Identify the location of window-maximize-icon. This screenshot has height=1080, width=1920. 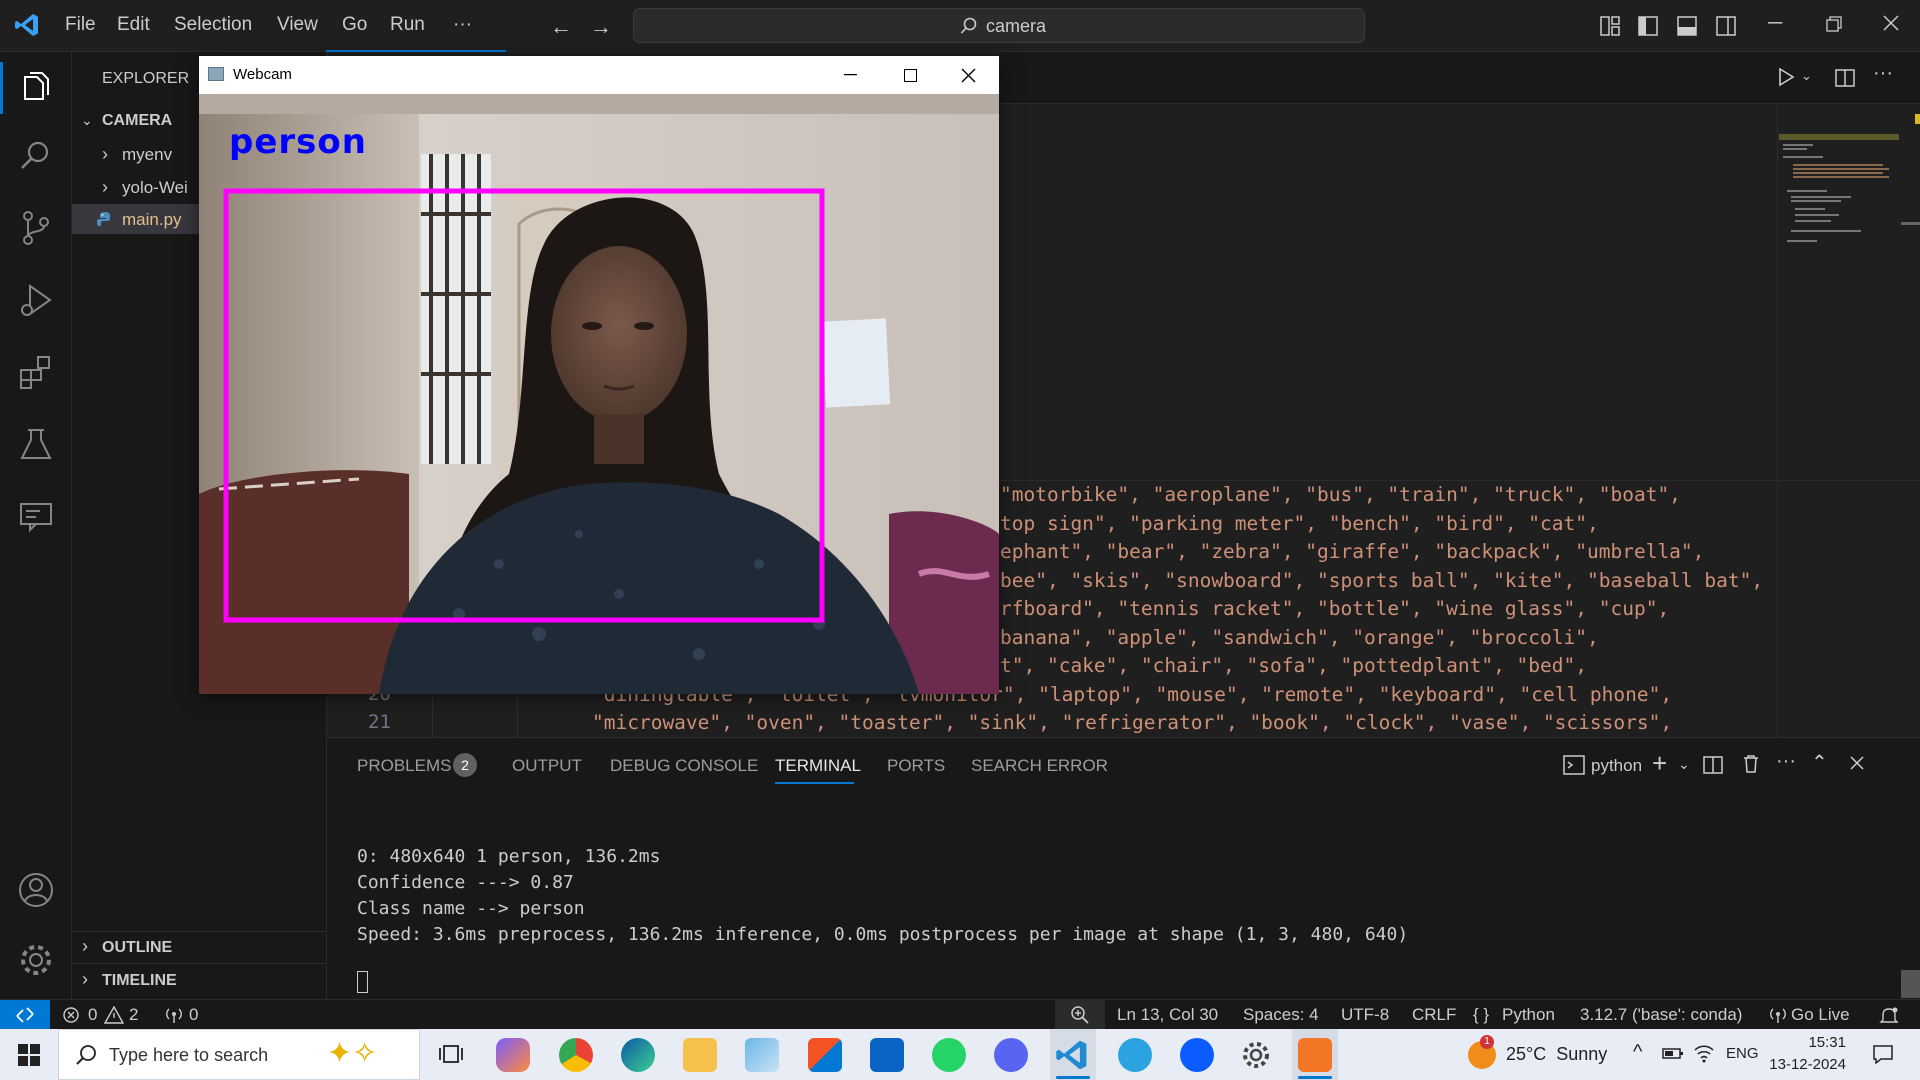
(910, 75).